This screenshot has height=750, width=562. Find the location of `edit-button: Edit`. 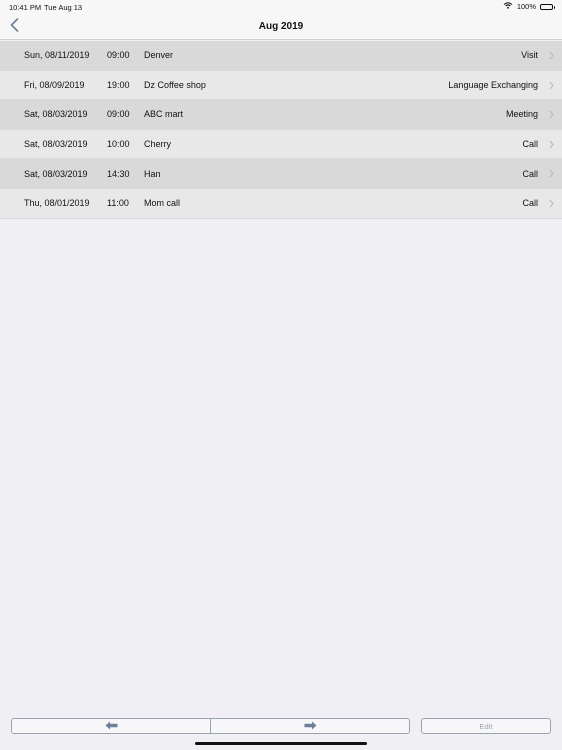

edit-button: Edit is located at coordinates (486, 726).